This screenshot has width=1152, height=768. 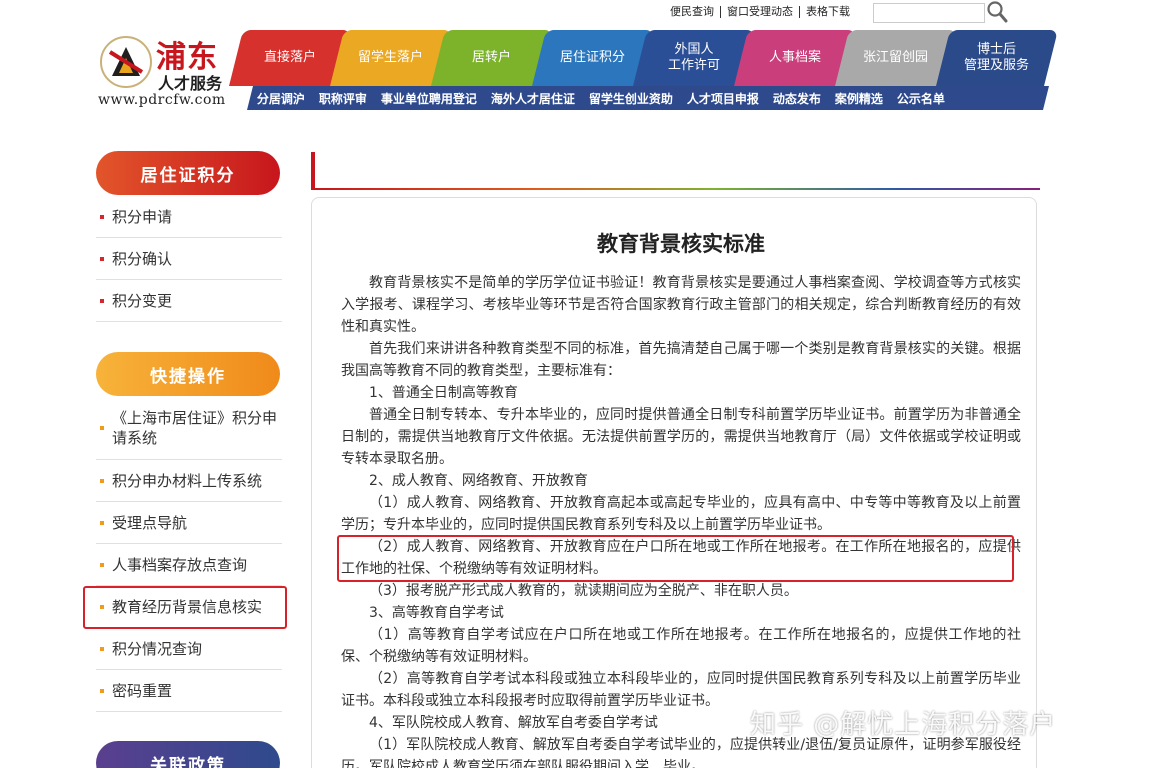 What do you see at coordinates (903, 725) in the screenshot?
I see `watermark: 知乎 @解忧上海积分落户` at bounding box center [903, 725].